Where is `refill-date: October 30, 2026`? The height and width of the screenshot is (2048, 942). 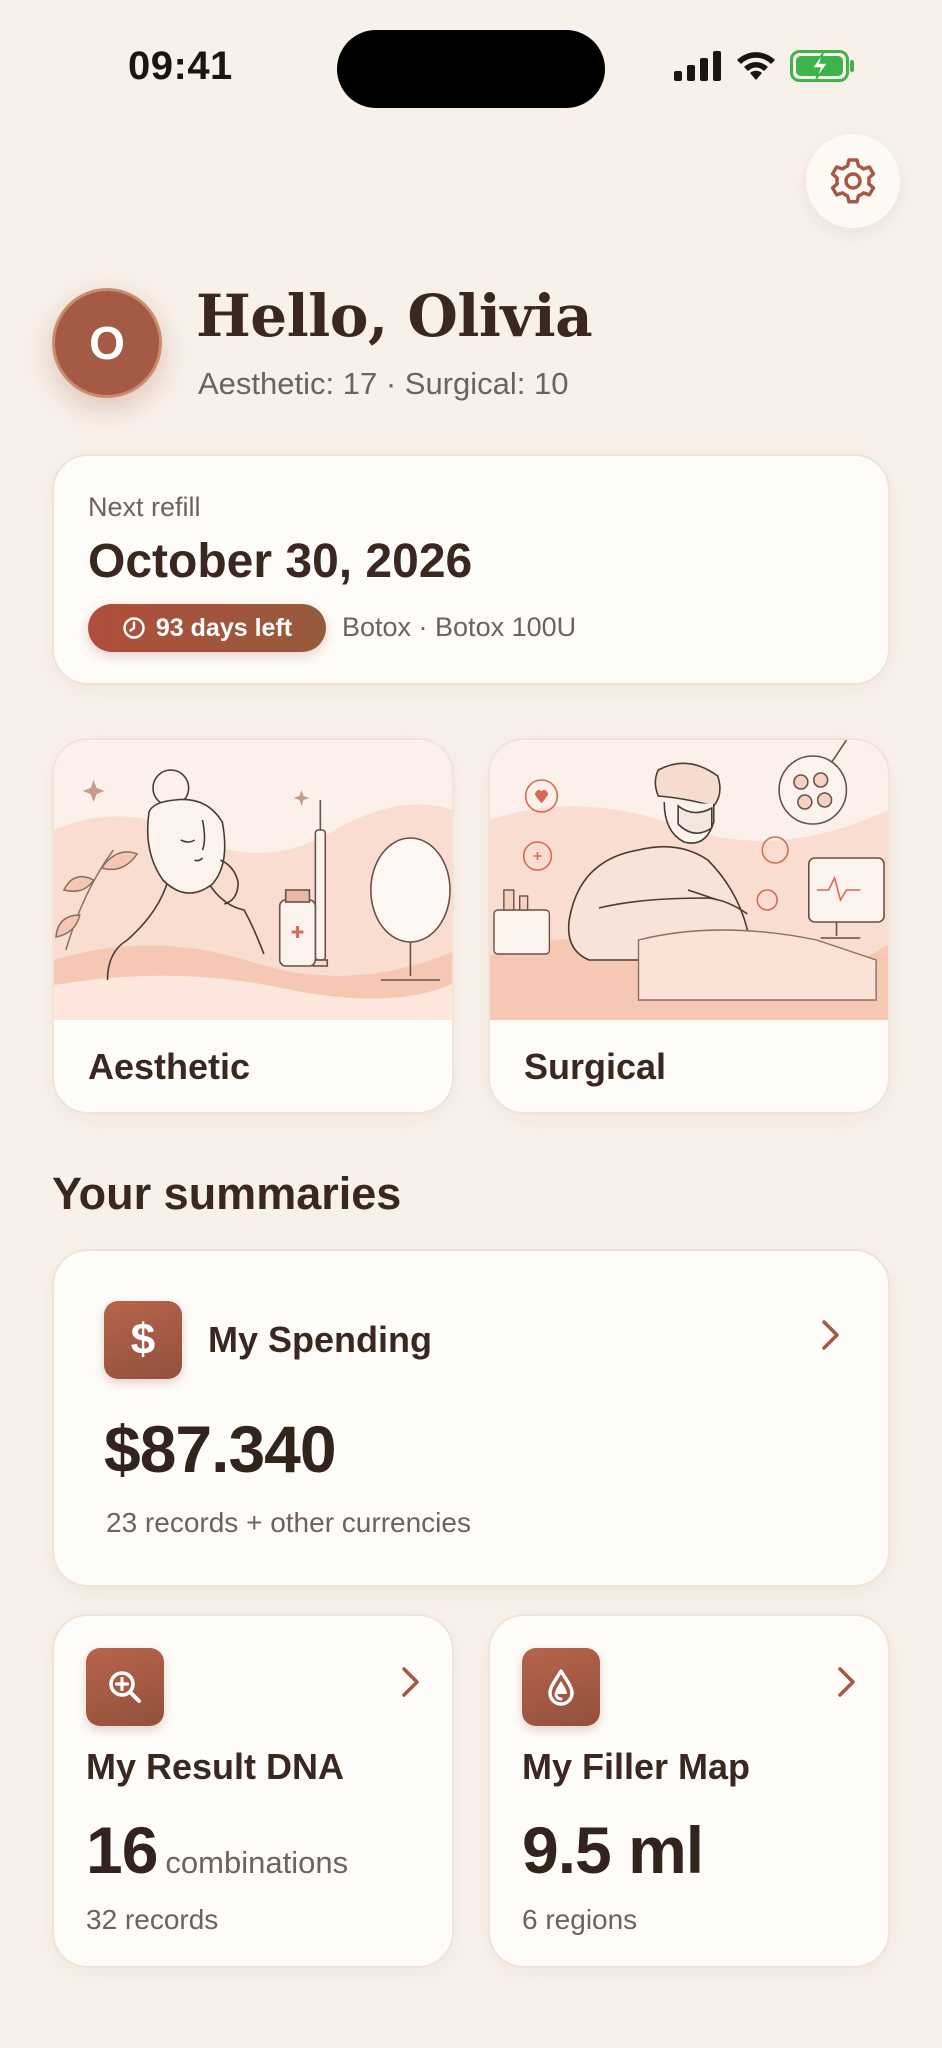 refill-date: October 30, 2026 is located at coordinates (280, 561).